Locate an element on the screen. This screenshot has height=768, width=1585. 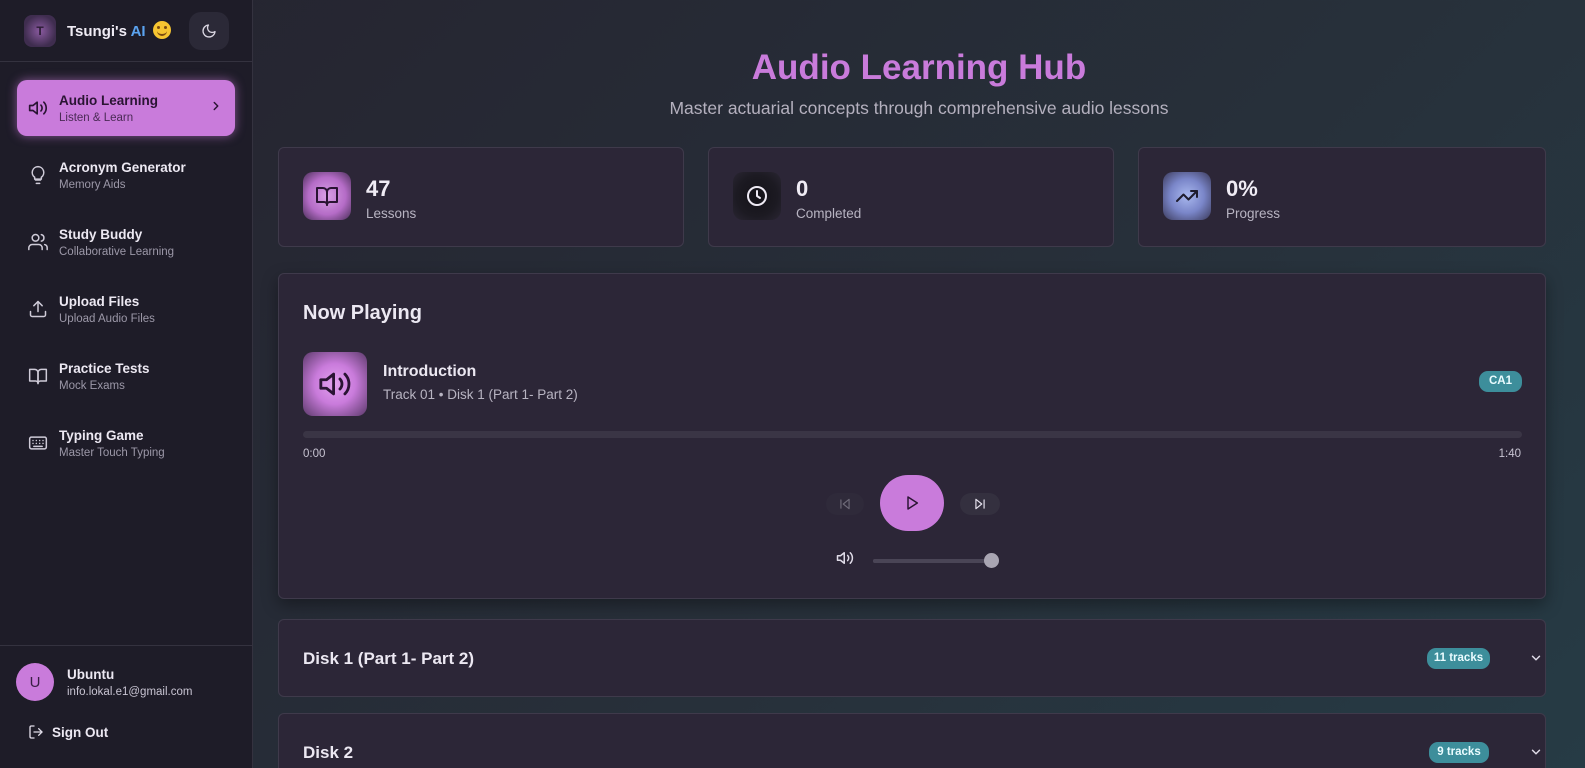
volume-slider-thumb is located at coordinates (991, 560).